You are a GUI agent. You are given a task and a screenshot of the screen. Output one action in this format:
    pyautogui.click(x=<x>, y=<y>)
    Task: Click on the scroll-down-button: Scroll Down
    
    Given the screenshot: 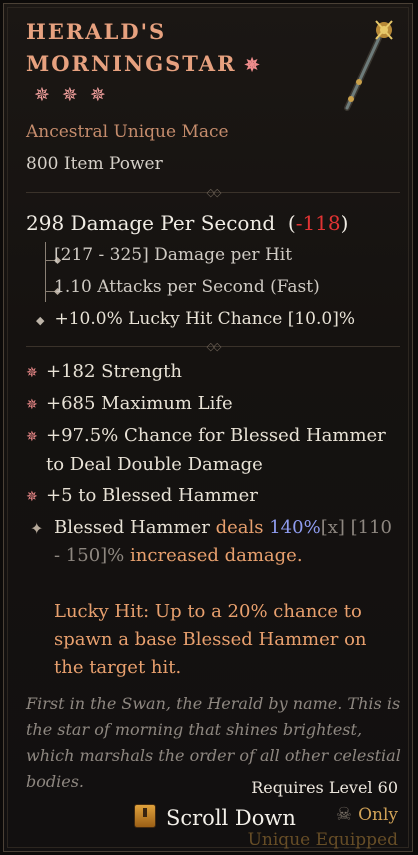 What is the action you would take?
    pyautogui.click(x=215, y=817)
    